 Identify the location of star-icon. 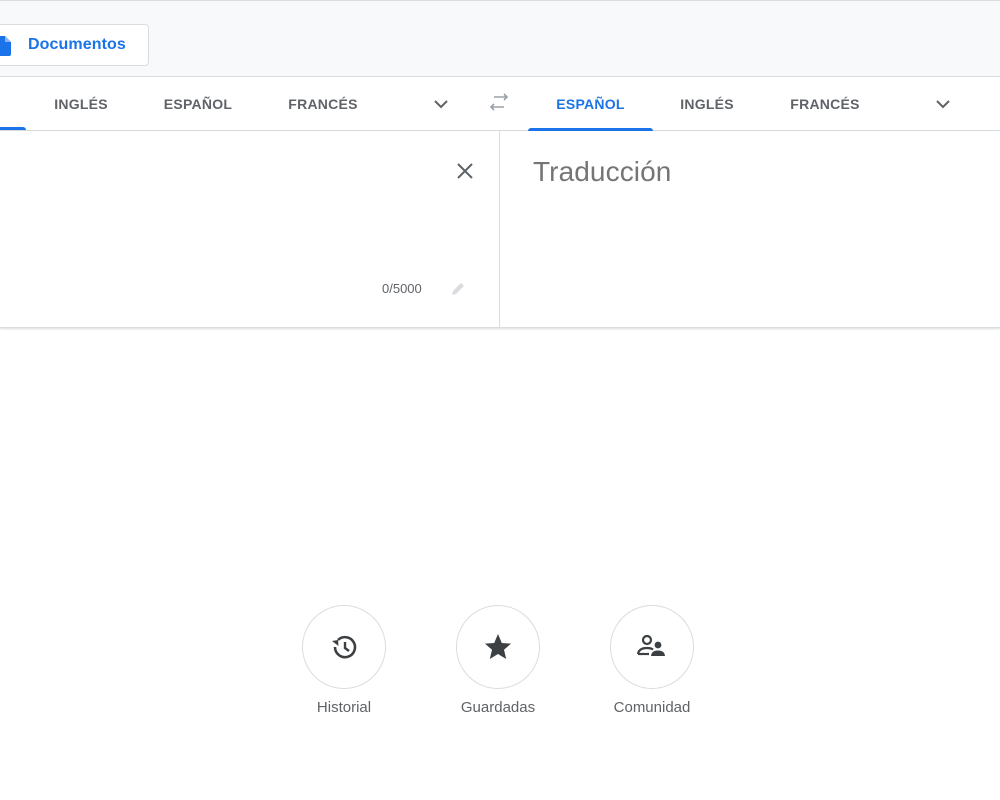
(498, 646).